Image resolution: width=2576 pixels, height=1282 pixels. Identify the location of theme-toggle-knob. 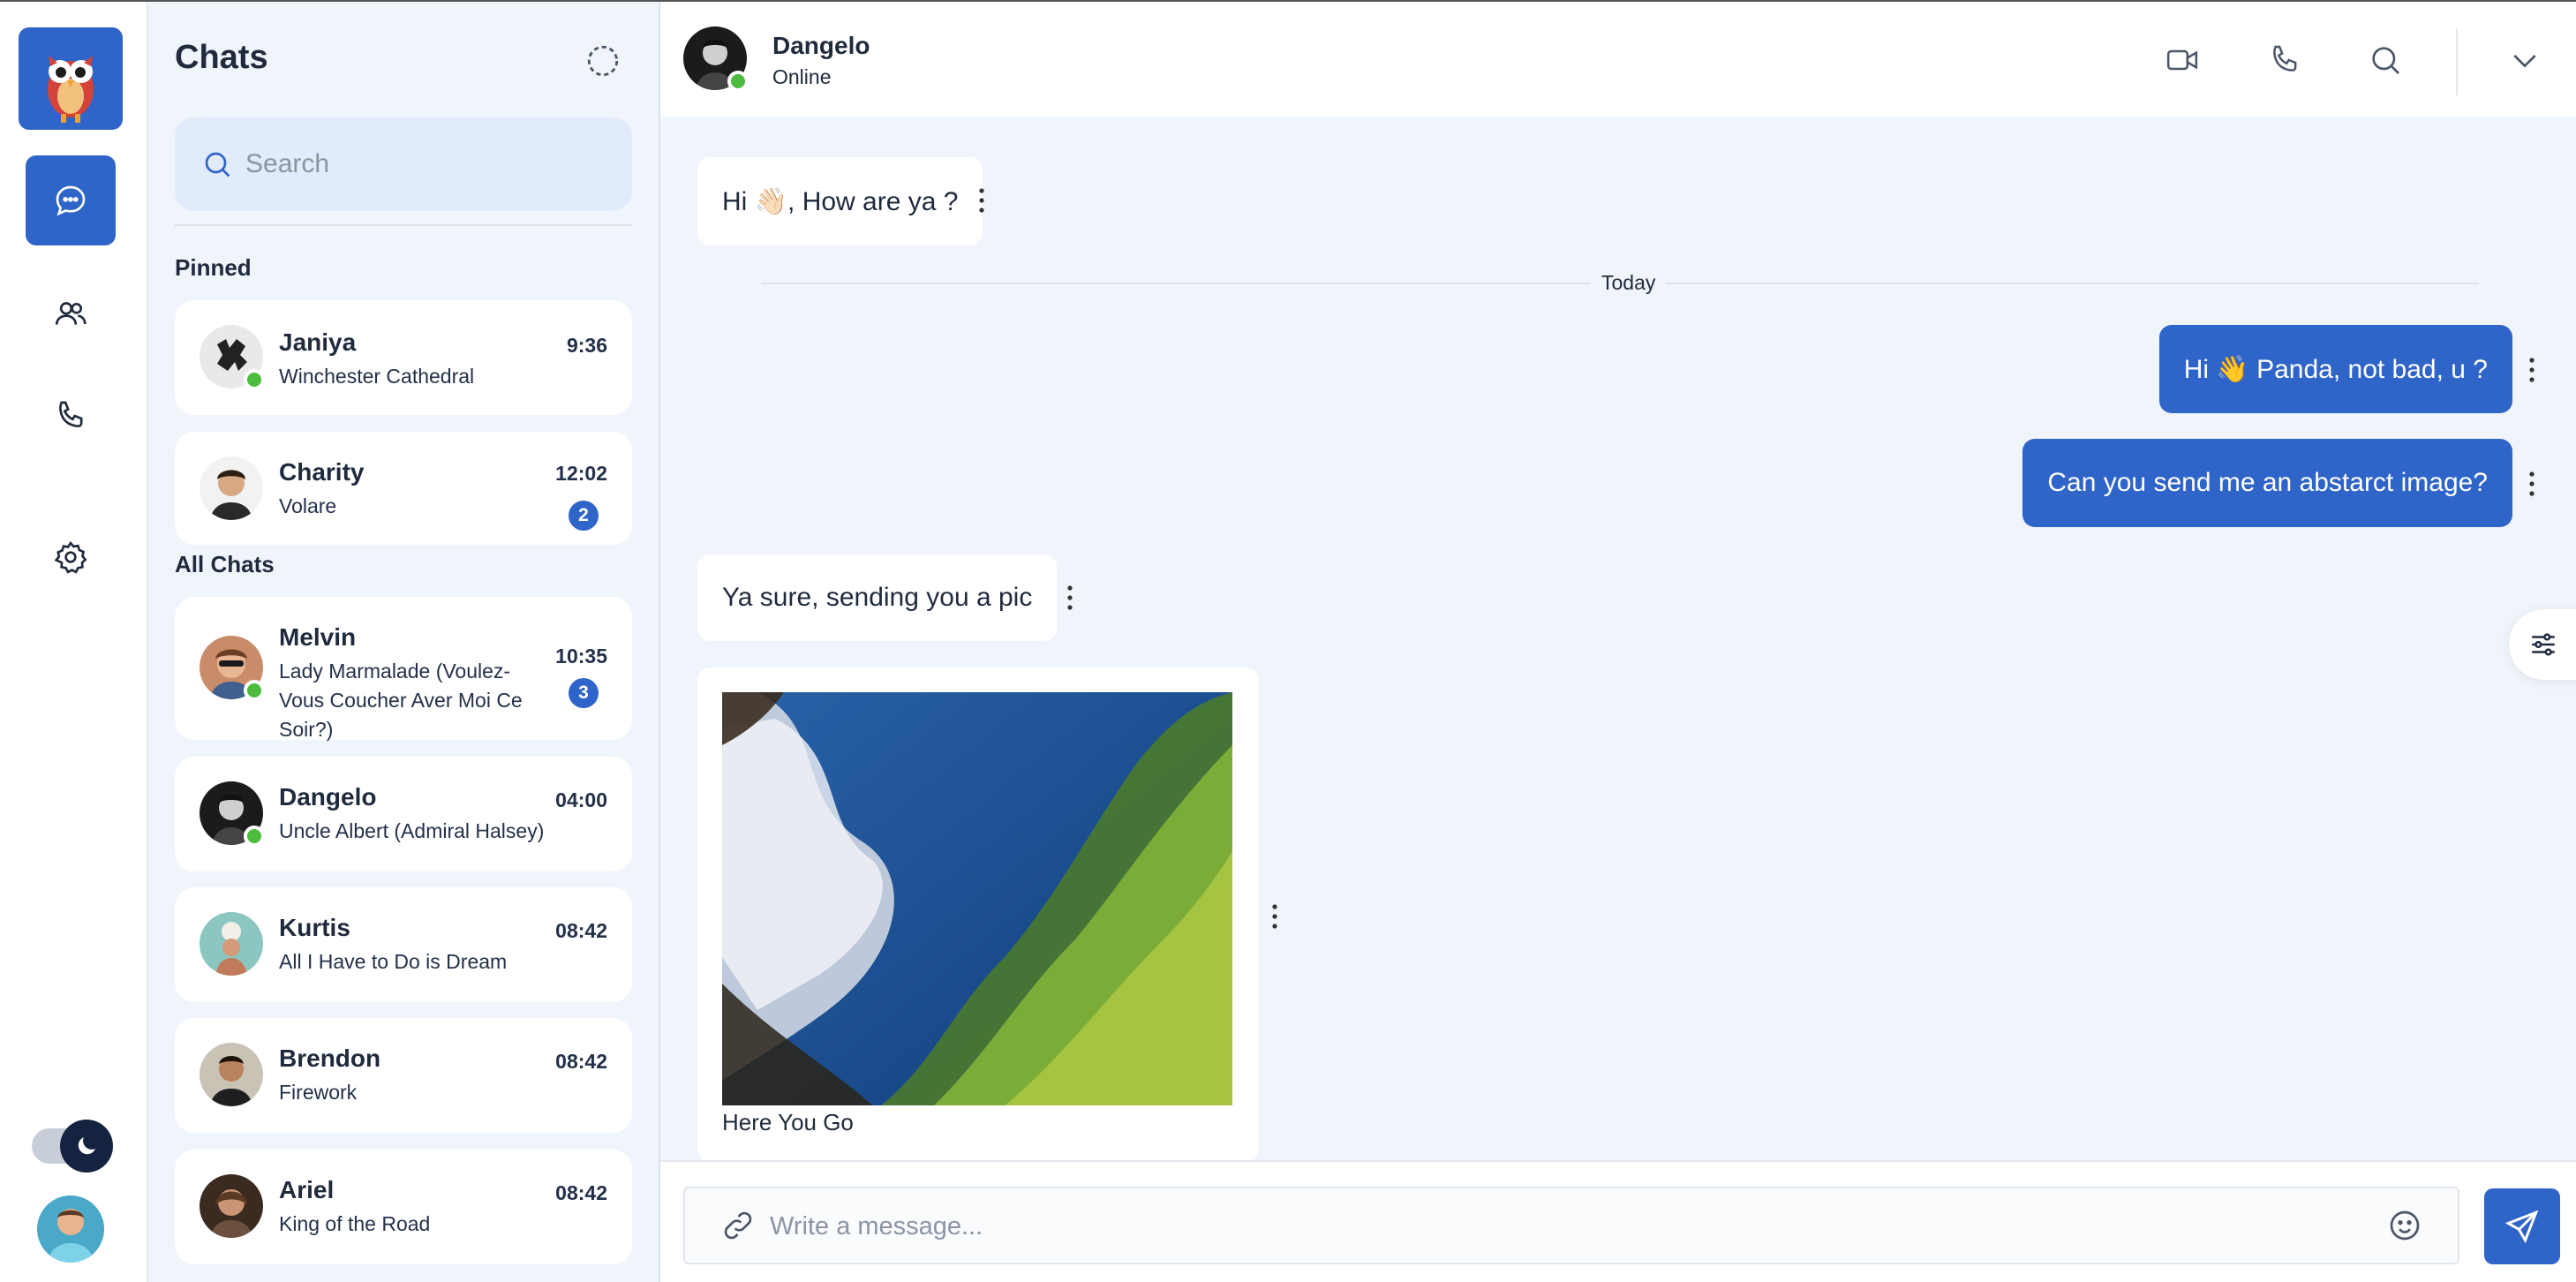
(87, 1146).